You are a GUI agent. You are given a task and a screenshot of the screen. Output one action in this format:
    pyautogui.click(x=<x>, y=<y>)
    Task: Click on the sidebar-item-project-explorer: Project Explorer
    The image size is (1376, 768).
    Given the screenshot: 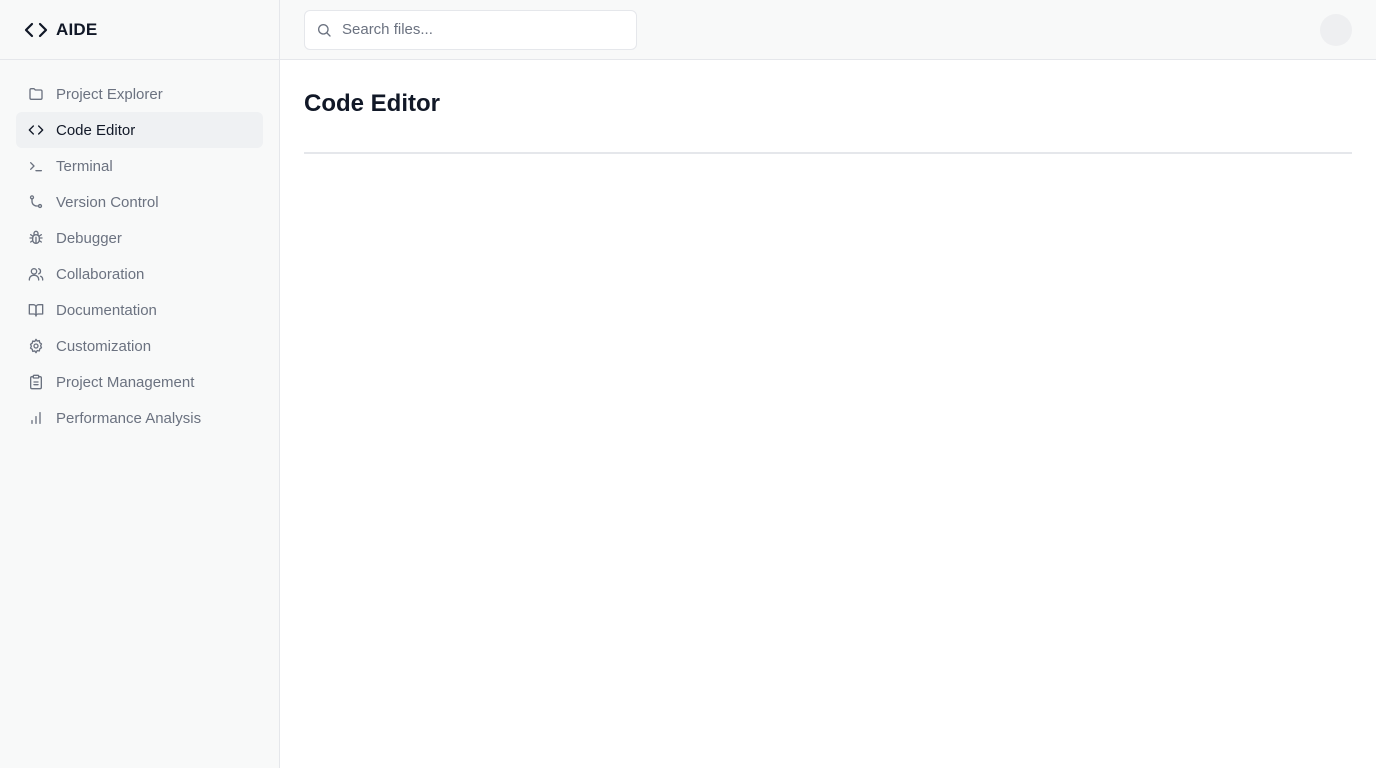 What is the action you would take?
    pyautogui.click(x=139, y=94)
    